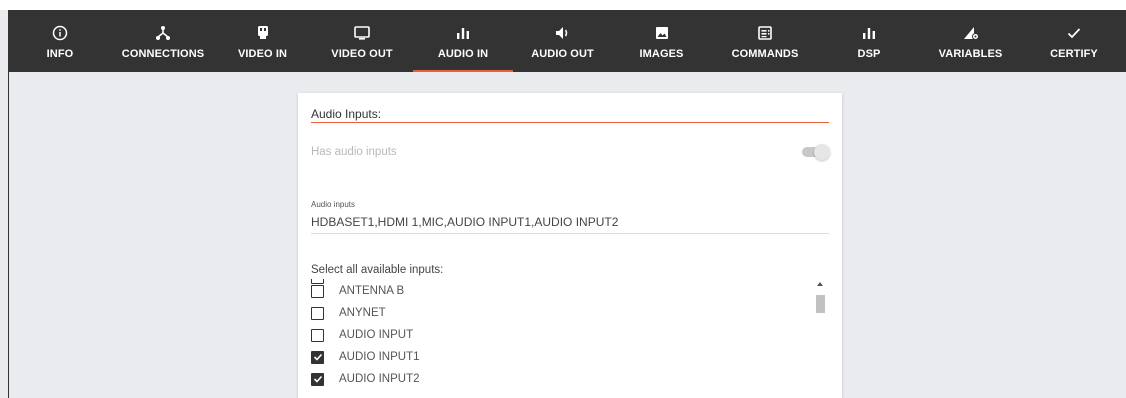 Image resolution: width=1126 pixels, height=398 pixels. What do you see at coordinates (8, 235) in the screenshot?
I see `left-divider` at bounding box center [8, 235].